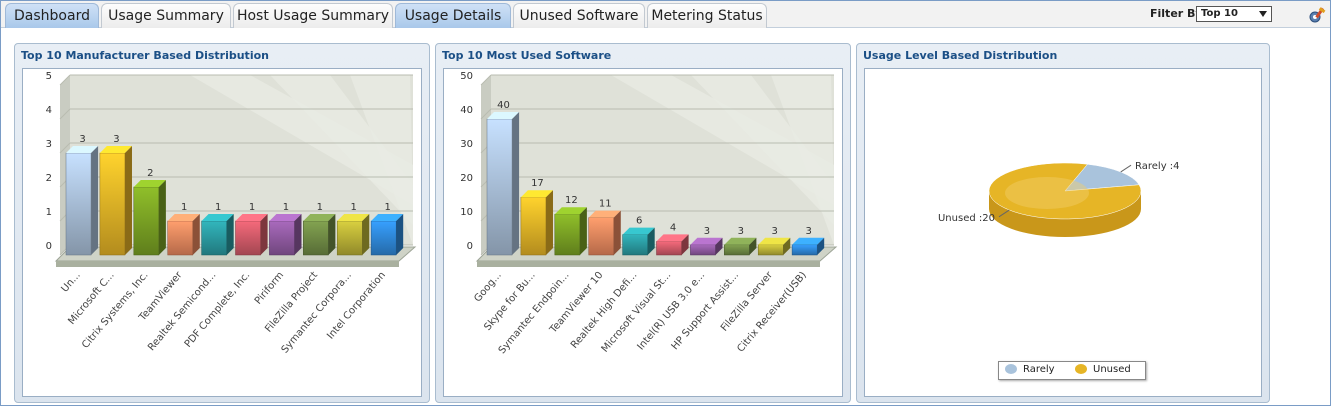  I want to click on tab-host-usage-summary: Host Usage Summary, so click(313, 15).